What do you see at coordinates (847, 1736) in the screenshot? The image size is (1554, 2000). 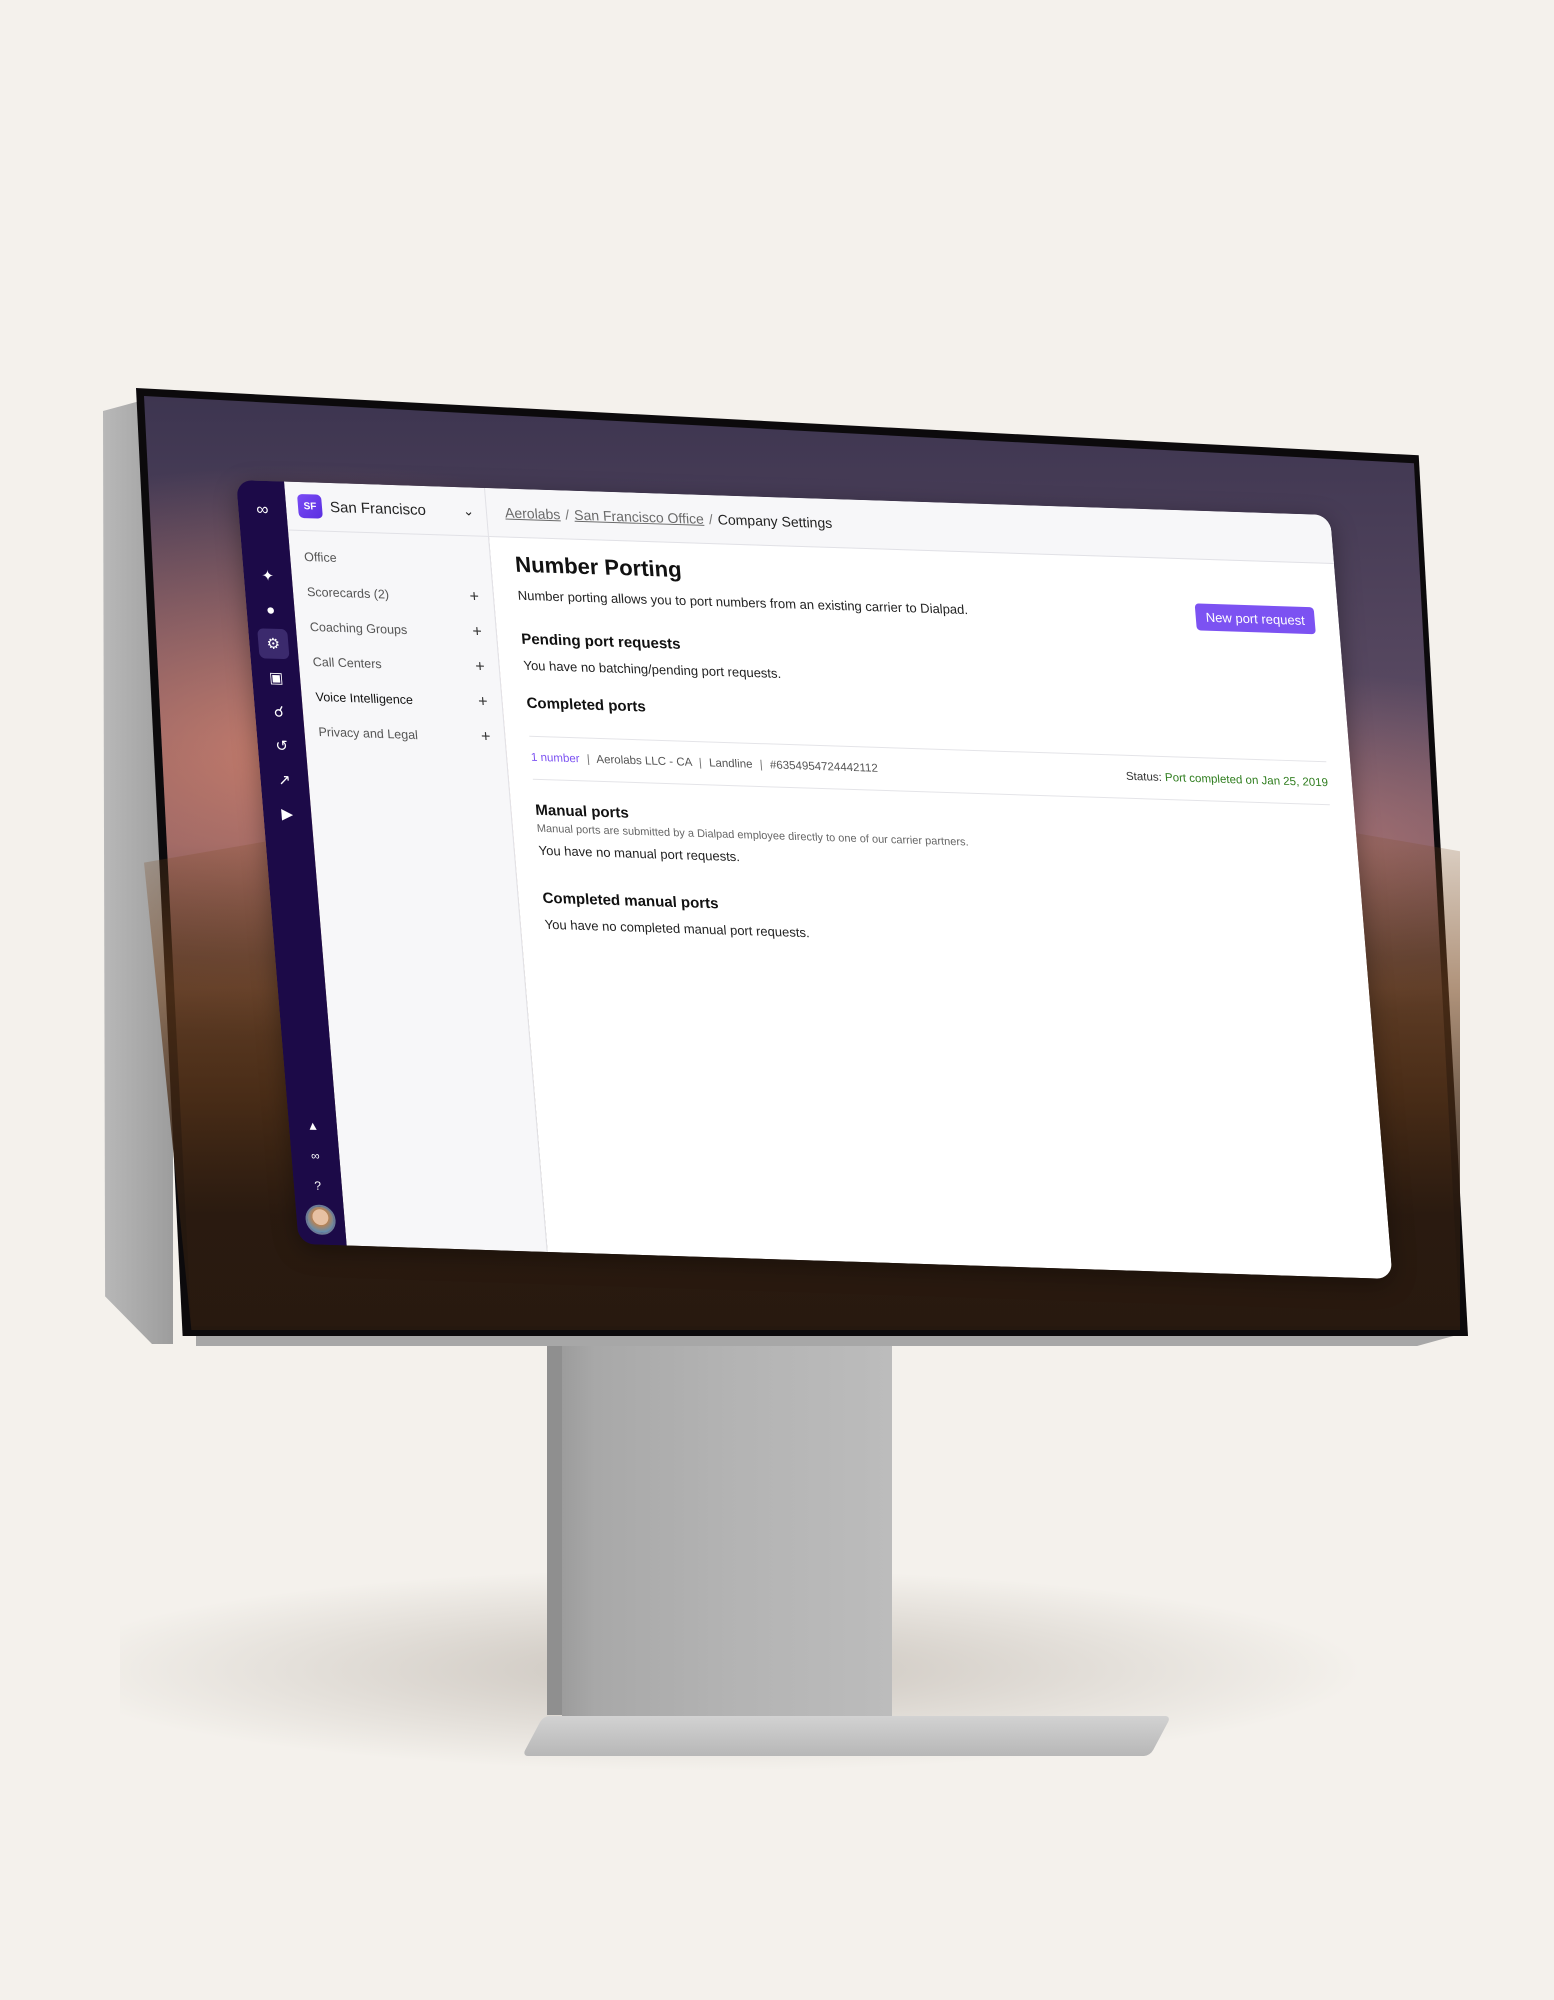 I see `monitor-stand-base` at bounding box center [847, 1736].